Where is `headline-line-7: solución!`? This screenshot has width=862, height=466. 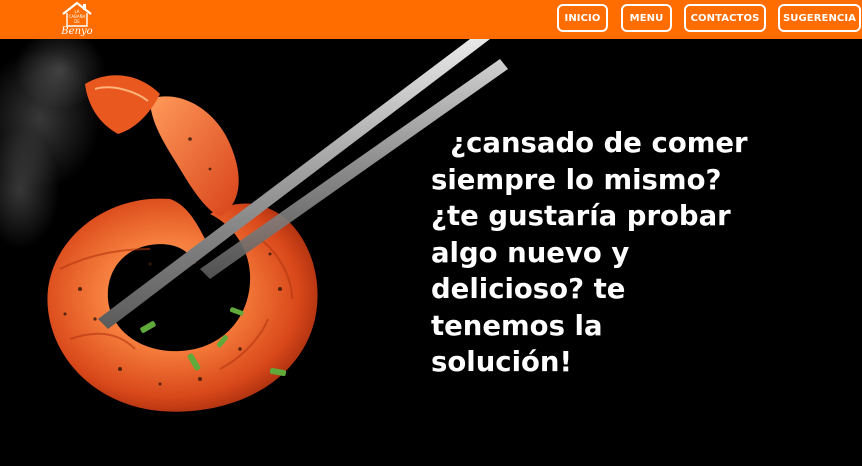 headline-line-7: solución! is located at coordinates (502, 362).